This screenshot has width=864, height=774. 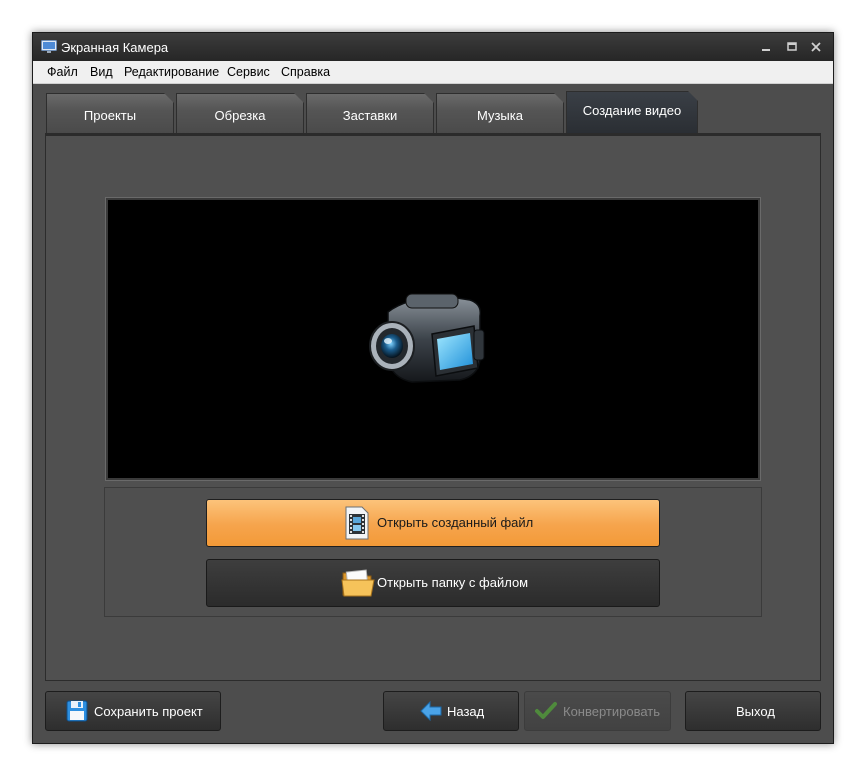 What do you see at coordinates (455, 522) in the screenshot?
I see `open-created-file-label: Открыть созданный файл` at bounding box center [455, 522].